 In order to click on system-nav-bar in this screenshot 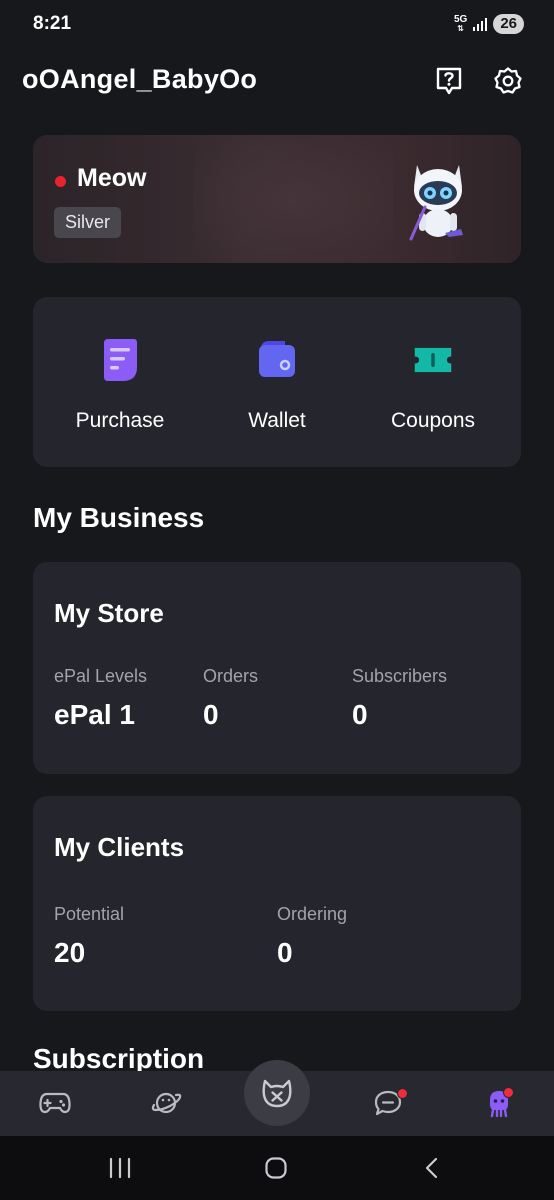, I will do `click(277, 1168)`.